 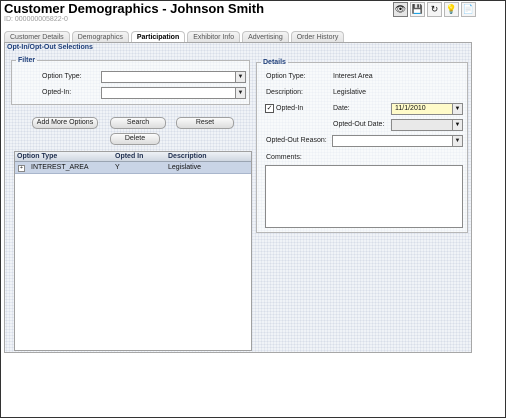 What do you see at coordinates (57, 92) in the screenshot?
I see `filter-opted-in-label: Opted-In:` at bounding box center [57, 92].